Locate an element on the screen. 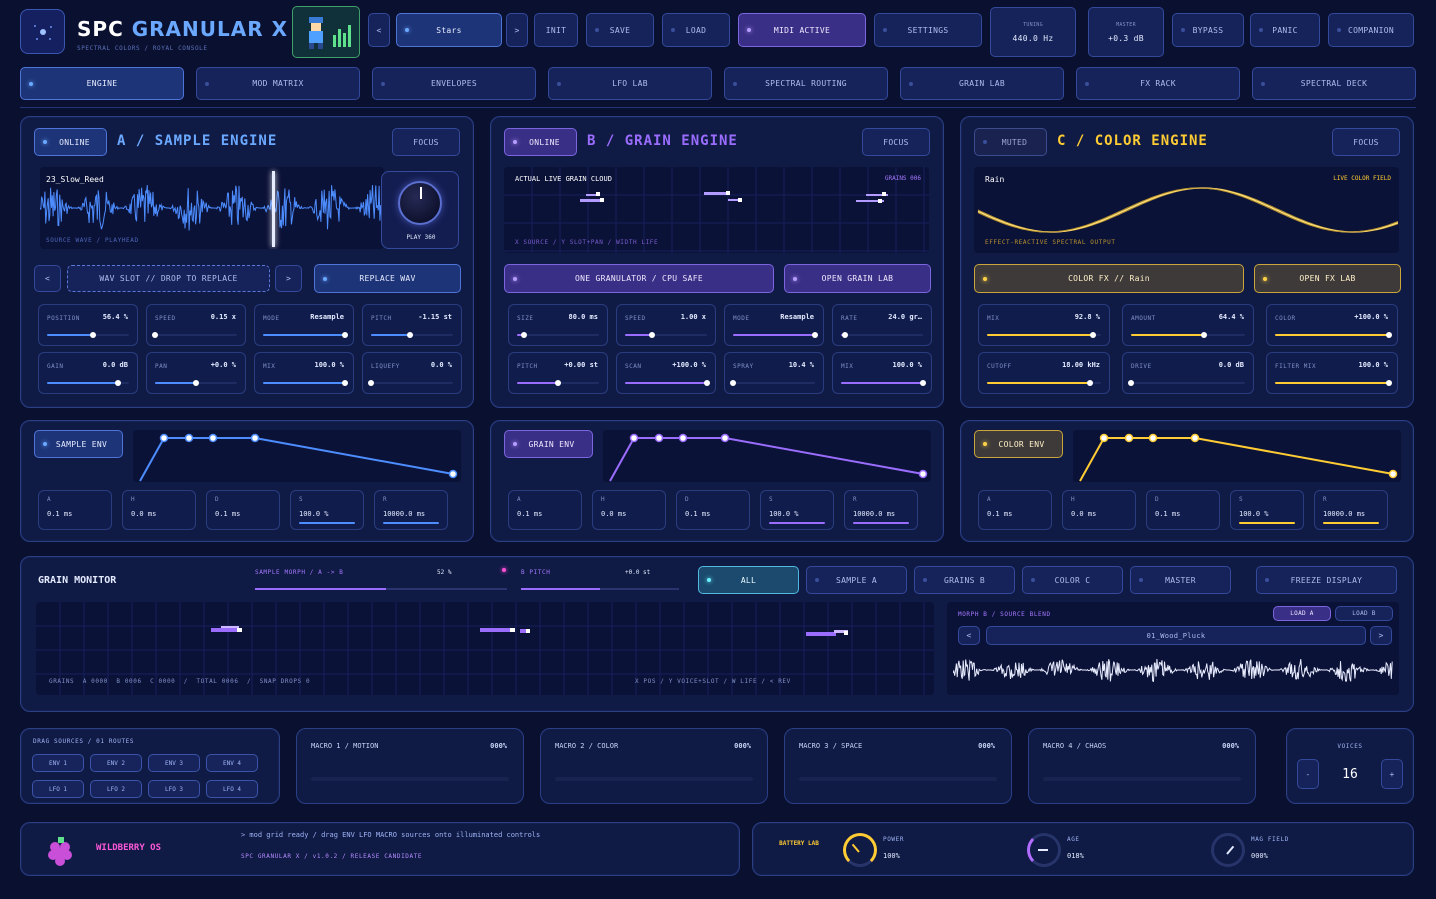  filter-sample-a-button: SAMPLE A is located at coordinates (856, 580).